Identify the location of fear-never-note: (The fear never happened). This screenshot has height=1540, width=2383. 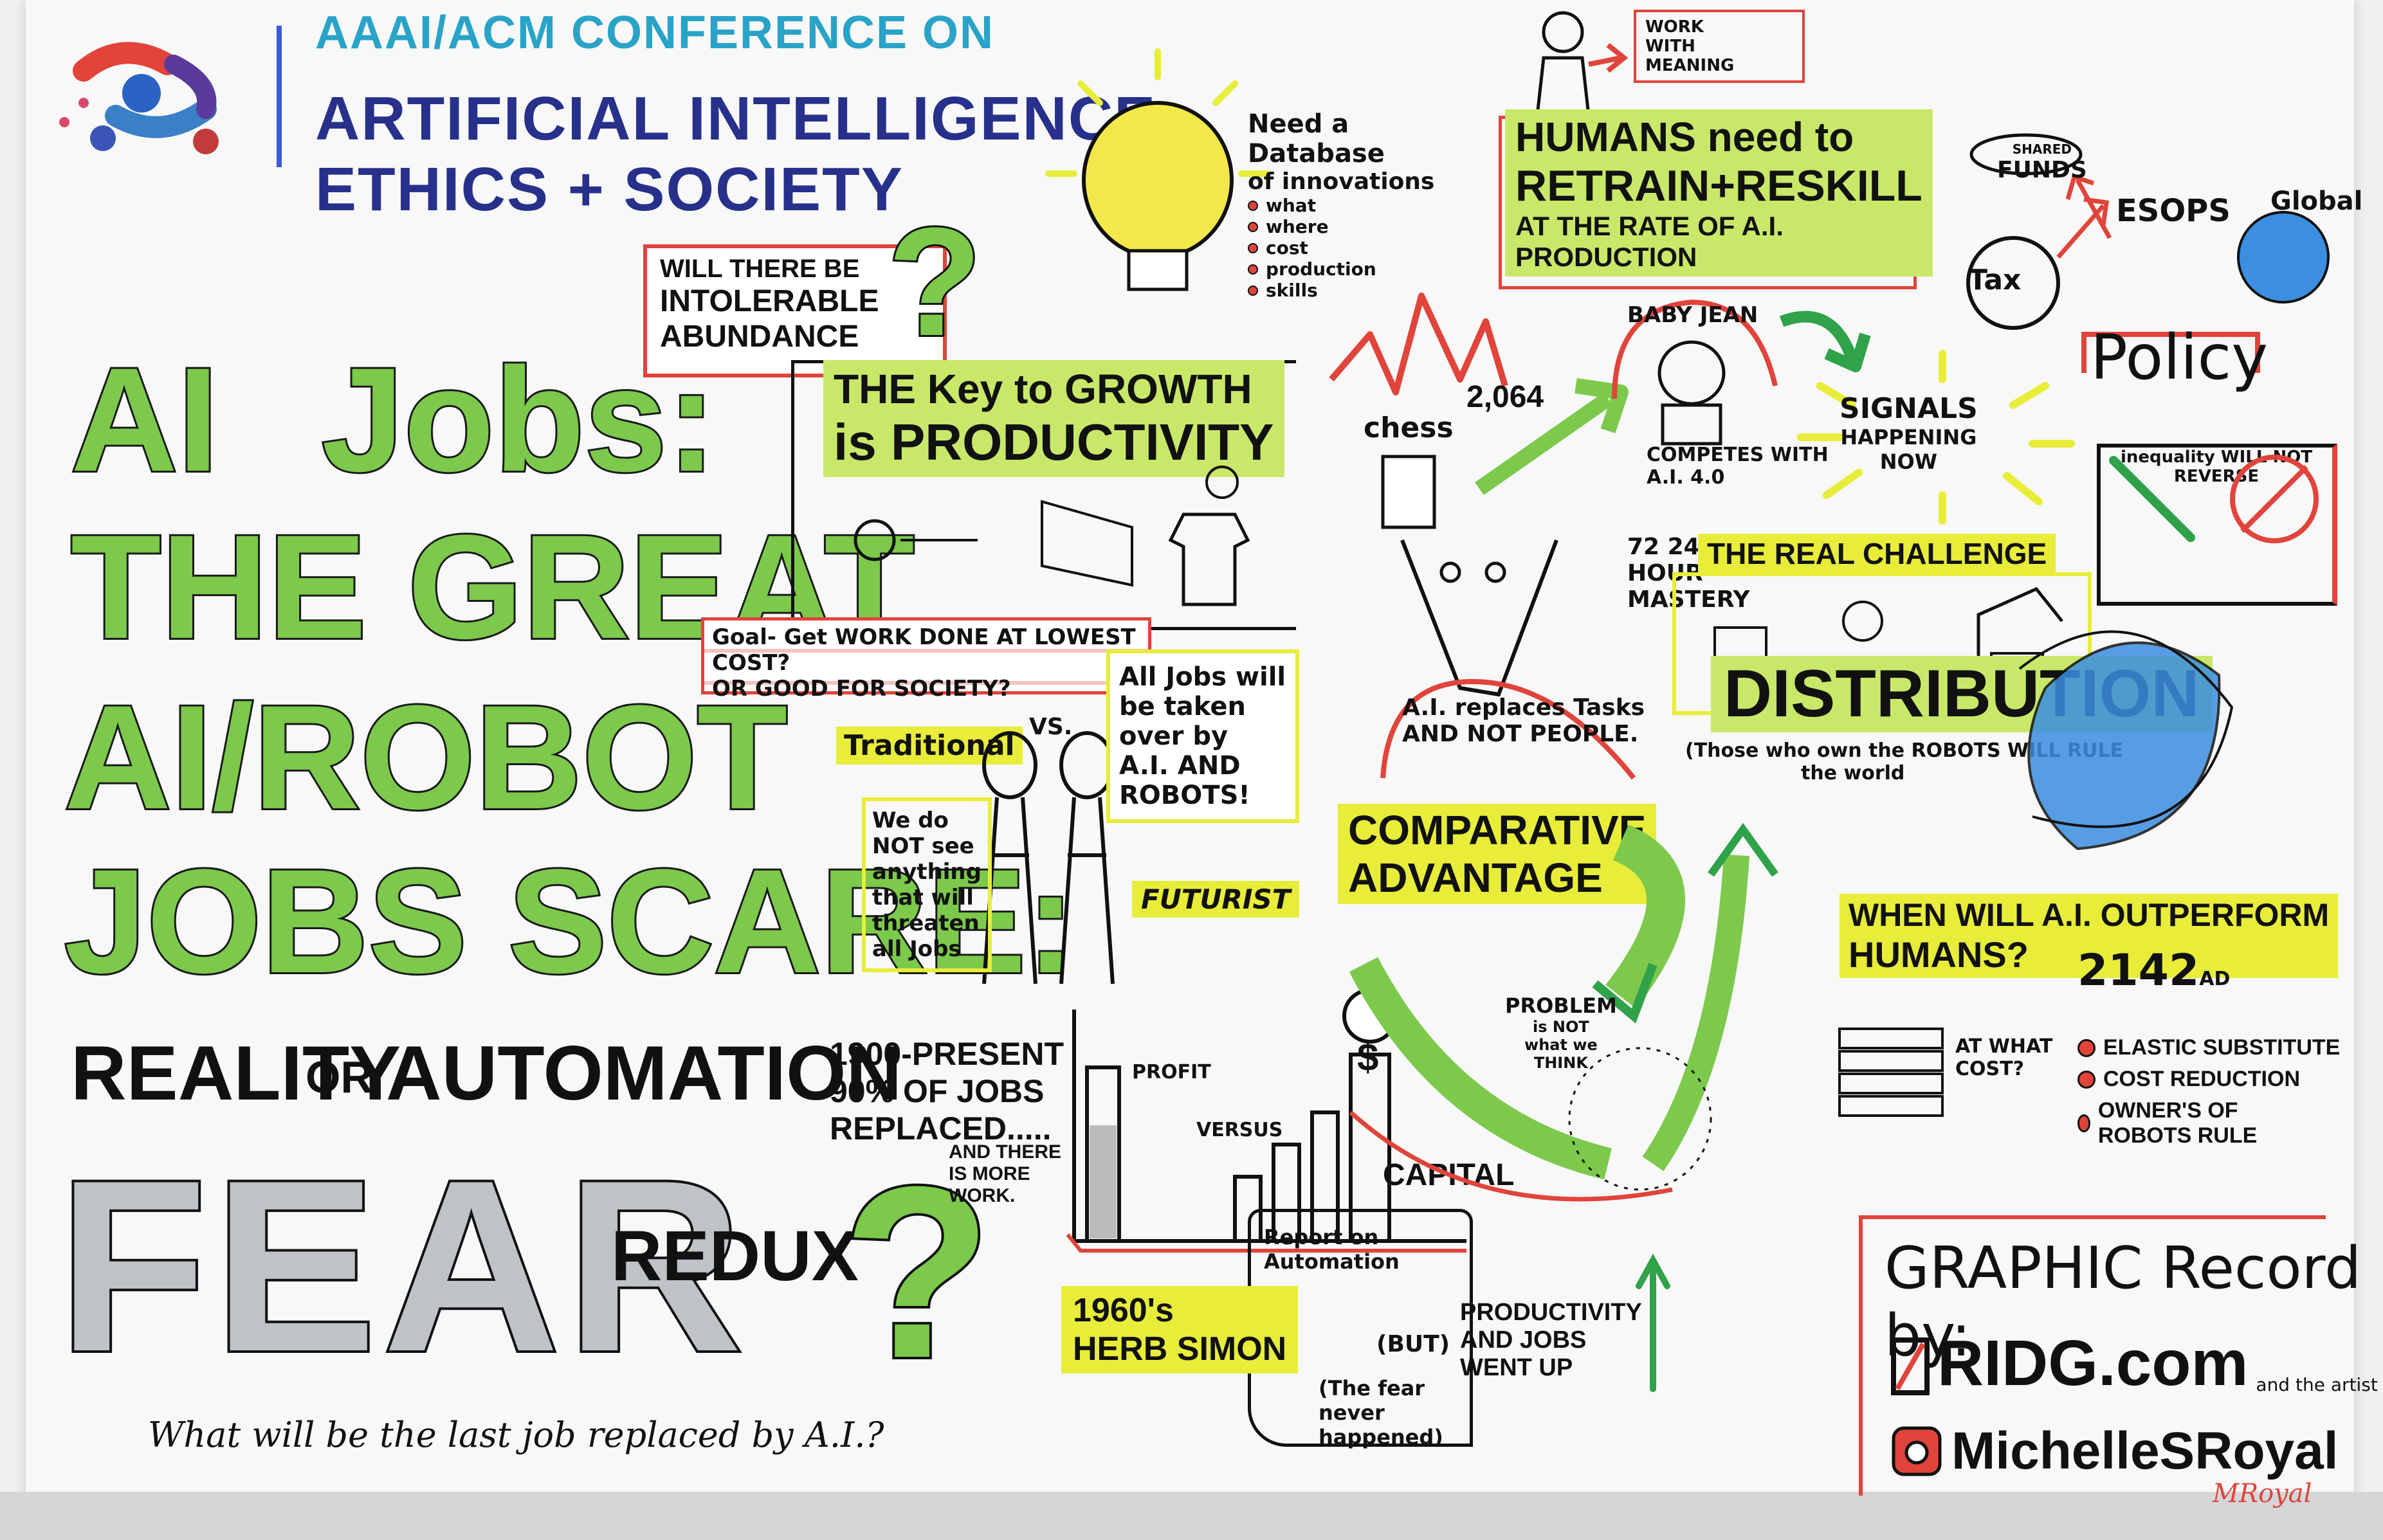
(1381, 1412).